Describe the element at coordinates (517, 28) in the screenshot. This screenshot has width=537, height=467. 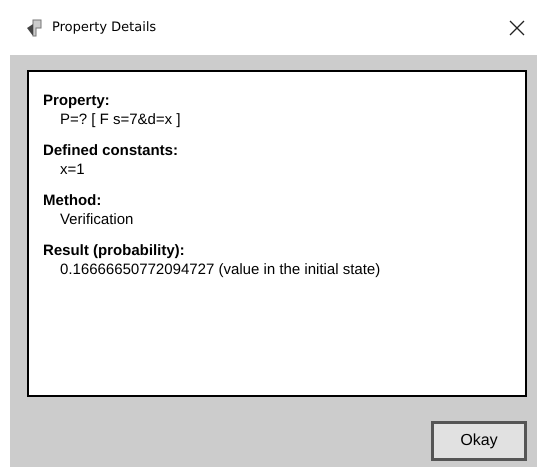
I see `close-icon` at that location.